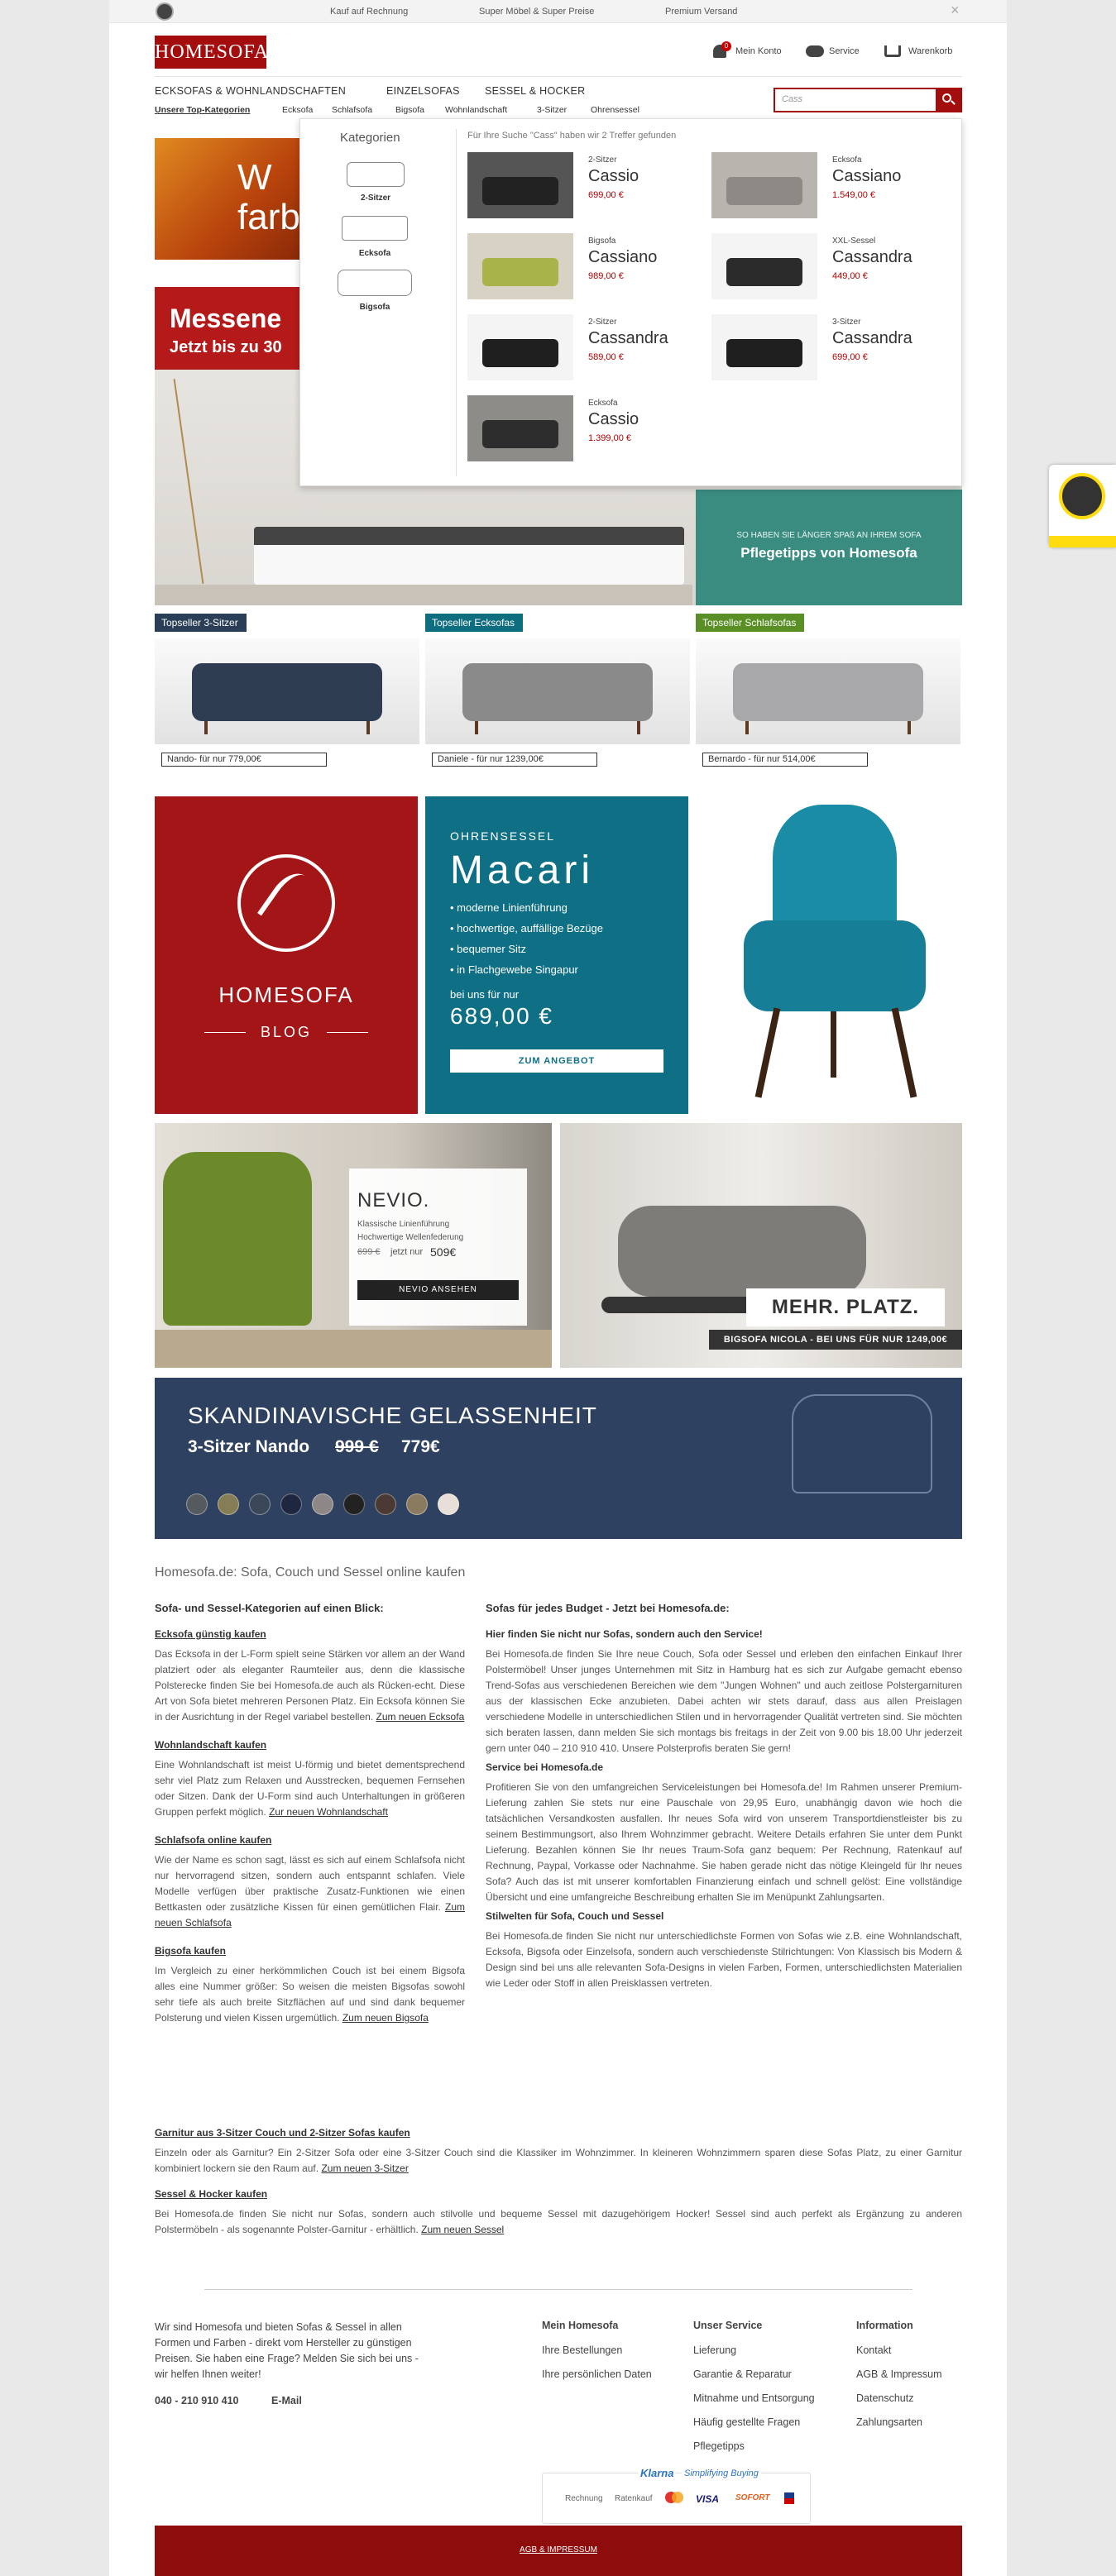  Describe the element at coordinates (623, 257) in the screenshot. I see `result-name: Cassiano` at that location.